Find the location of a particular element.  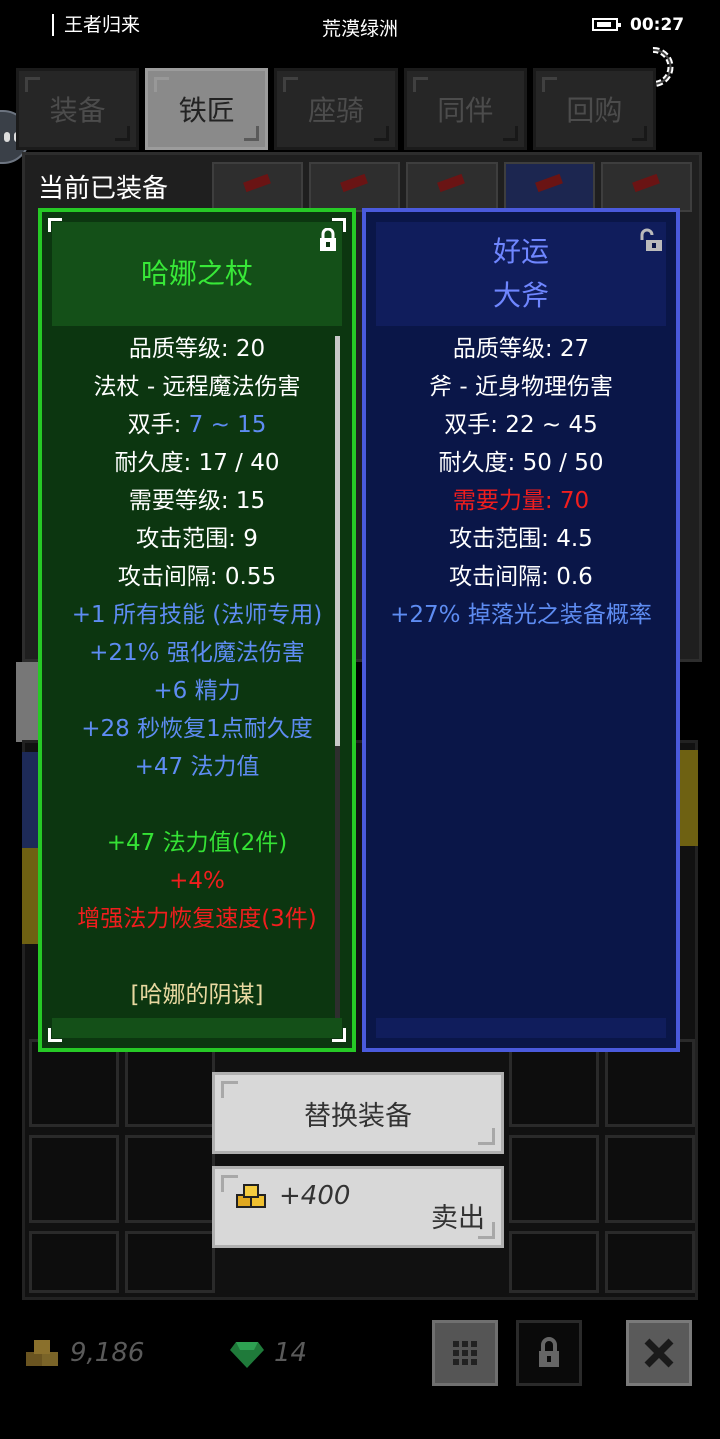

sell-price: +400 is located at coordinates (315, 1196).